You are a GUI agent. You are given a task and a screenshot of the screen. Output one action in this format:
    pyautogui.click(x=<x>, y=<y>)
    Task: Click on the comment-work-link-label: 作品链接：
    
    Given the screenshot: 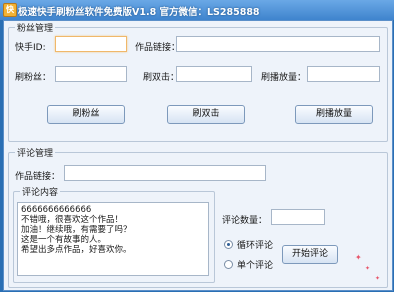 What is the action you would take?
    pyautogui.click(x=38, y=177)
    